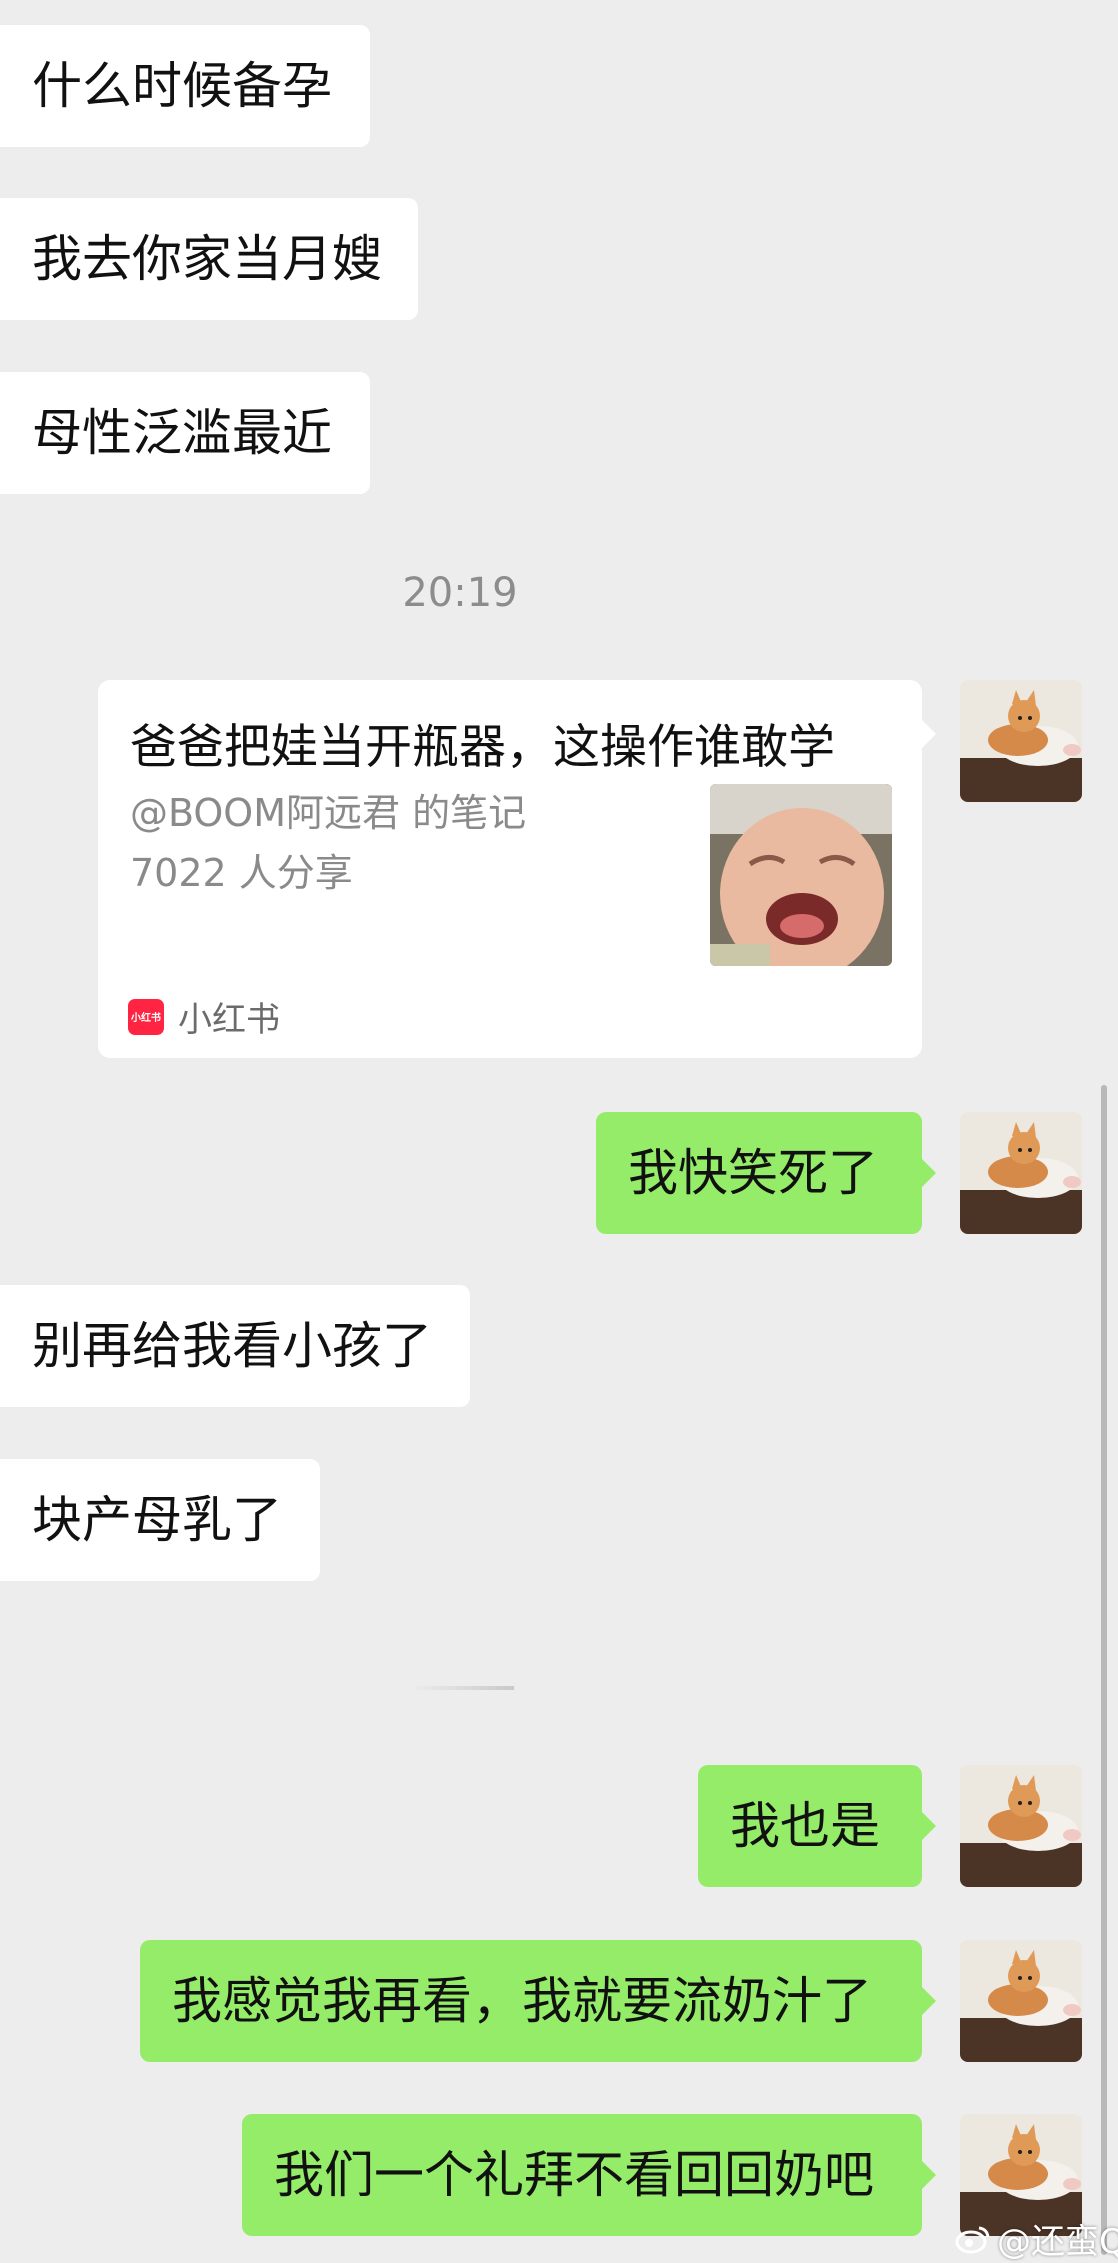  I want to click on incoming-message-bubble: 母性泛滥最近, so click(185, 433).